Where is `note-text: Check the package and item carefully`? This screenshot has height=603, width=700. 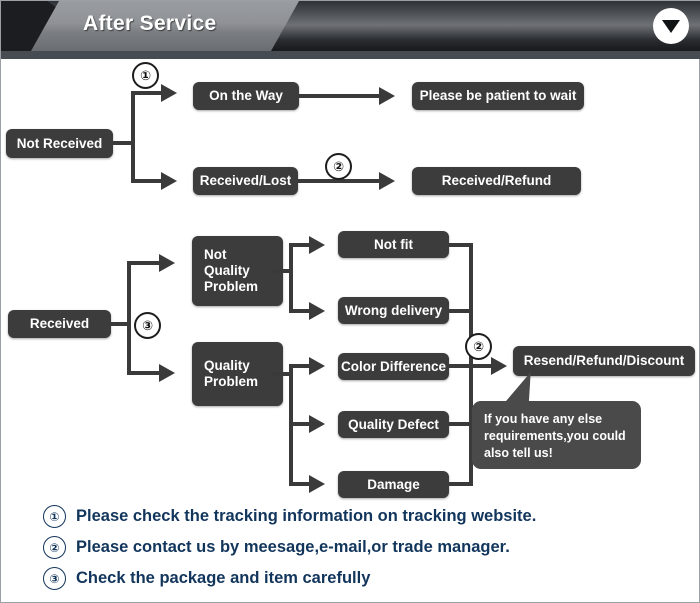
note-text: Check the package and item carefully is located at coordinates (223, 578).